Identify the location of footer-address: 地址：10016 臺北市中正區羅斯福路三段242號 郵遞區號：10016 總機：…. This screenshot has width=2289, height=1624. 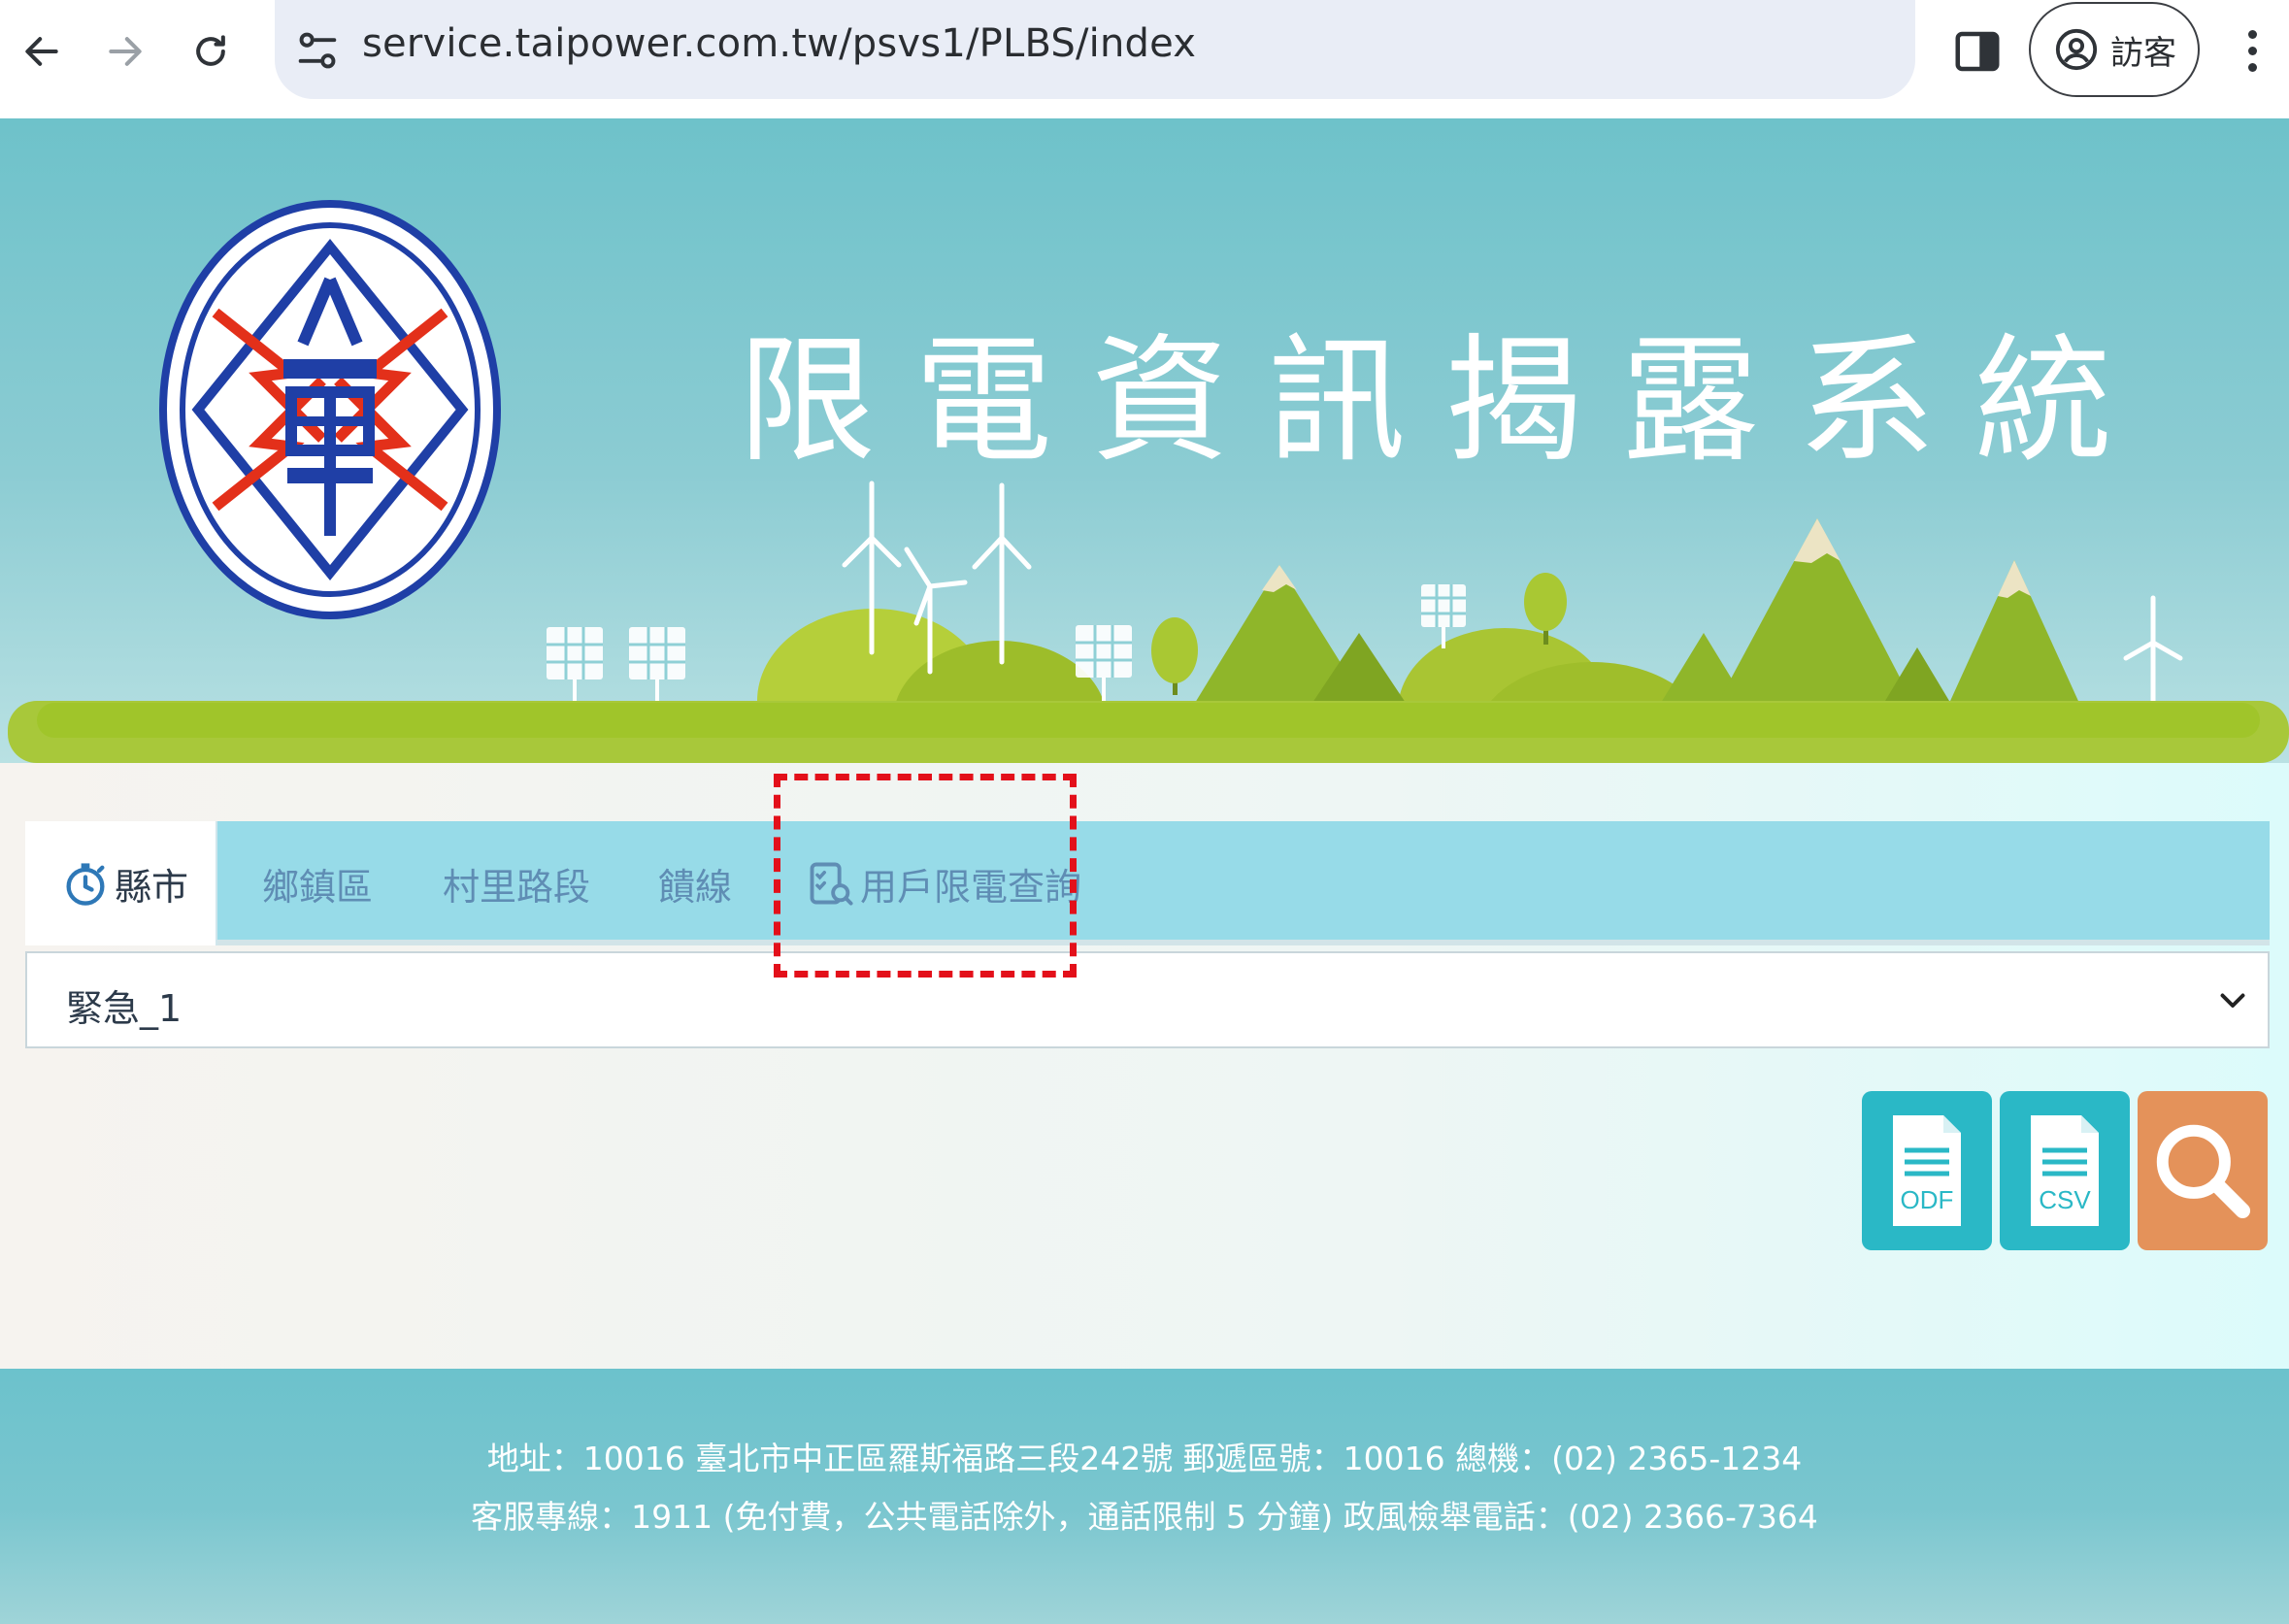
(1145, 1458).